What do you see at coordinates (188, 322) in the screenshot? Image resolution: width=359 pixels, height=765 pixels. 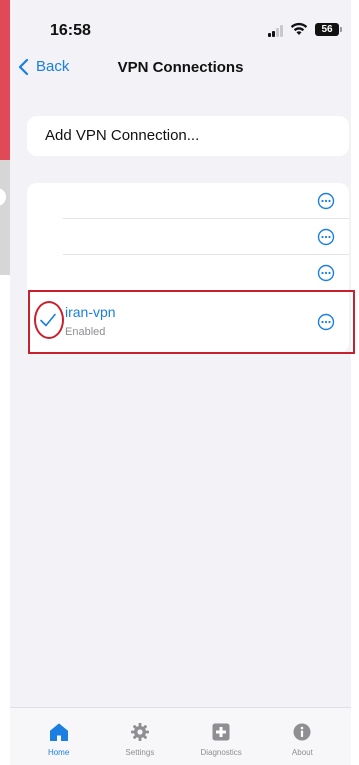 I see `vpn-list-item-selected: iran-vpn Enabled` at bounding box center [188, 322].